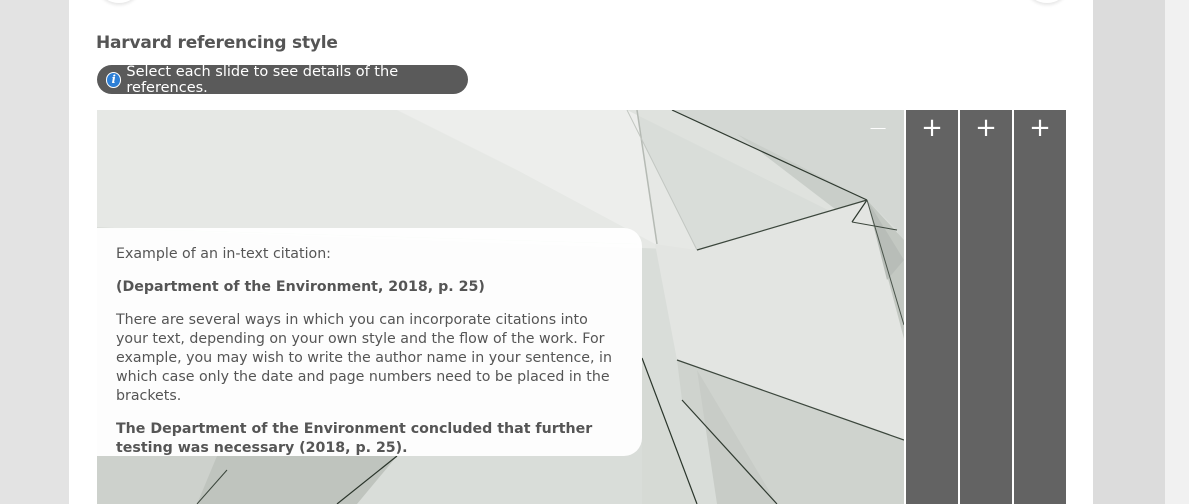 This screenshot has height=504, width=1189. Describe the element at coordinates (1177, 252) in the screenshot. I see `scrollbar-track` at that location.